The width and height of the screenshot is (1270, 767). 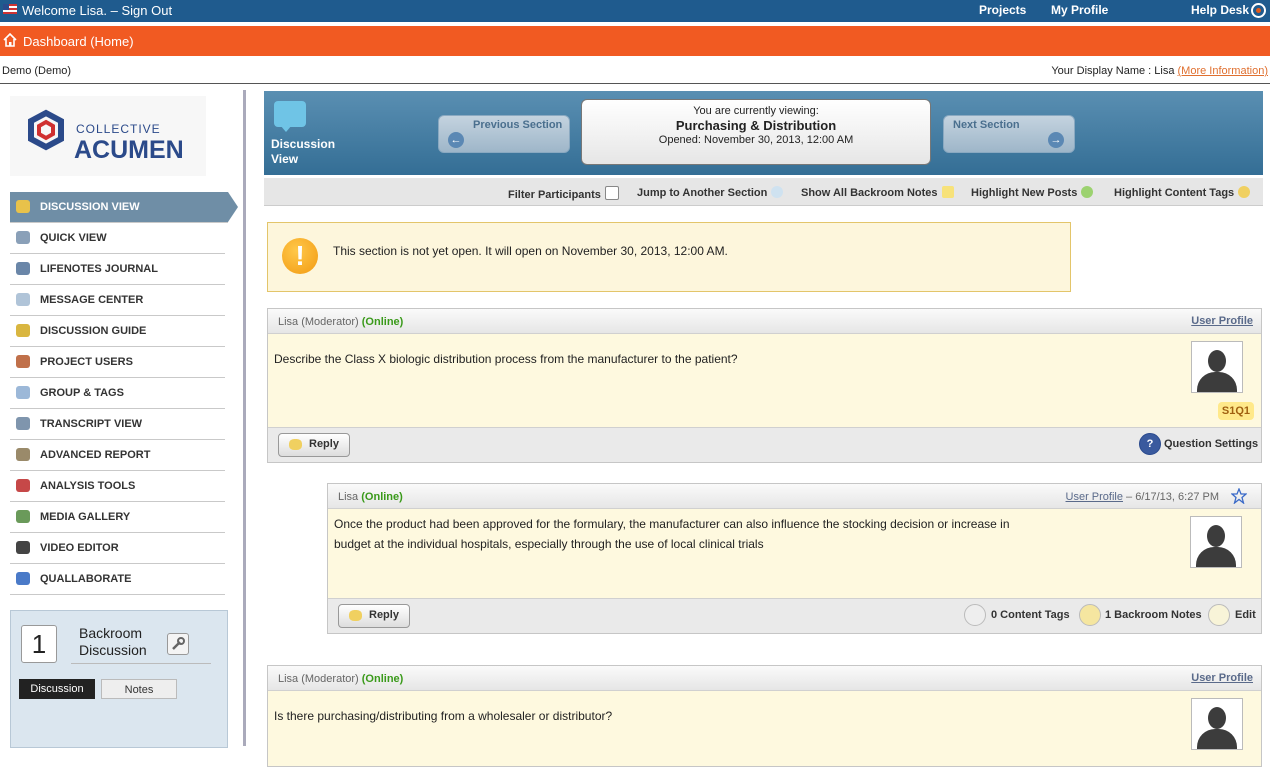 What do you see at coordinates (97, 10) in the screenshot?
I see `welcome-sign-out-link: Welcome Lisa. – Sign Out` at bounding box center [97, 10].